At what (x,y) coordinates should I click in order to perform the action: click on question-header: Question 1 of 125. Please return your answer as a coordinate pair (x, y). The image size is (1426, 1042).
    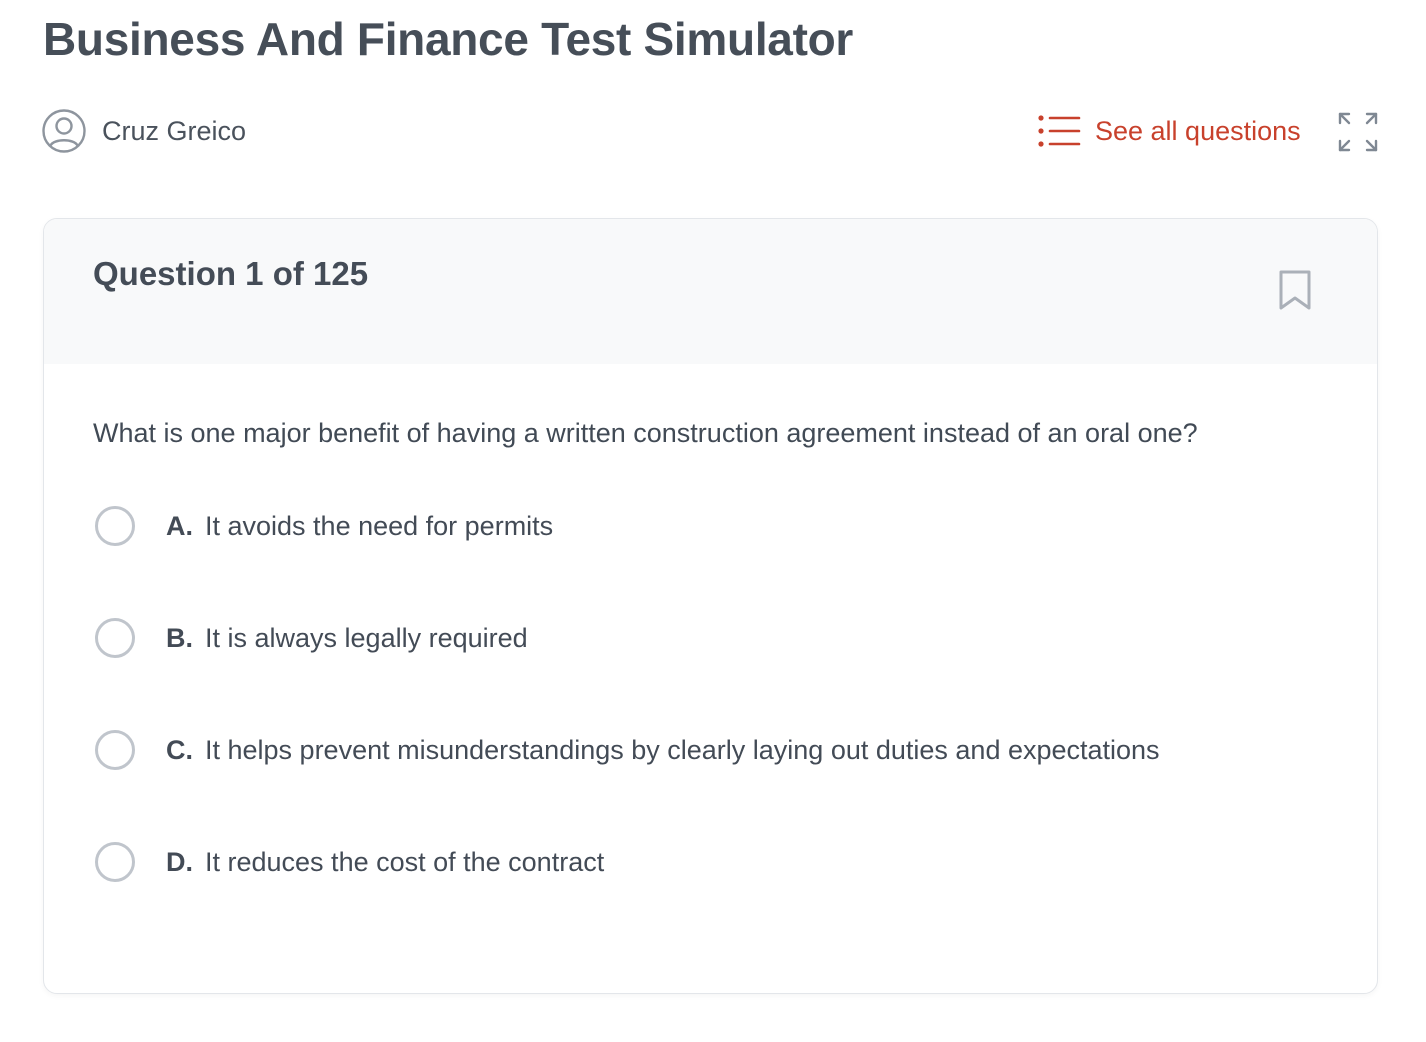
    Looking at the image, I should click on (710, 291).